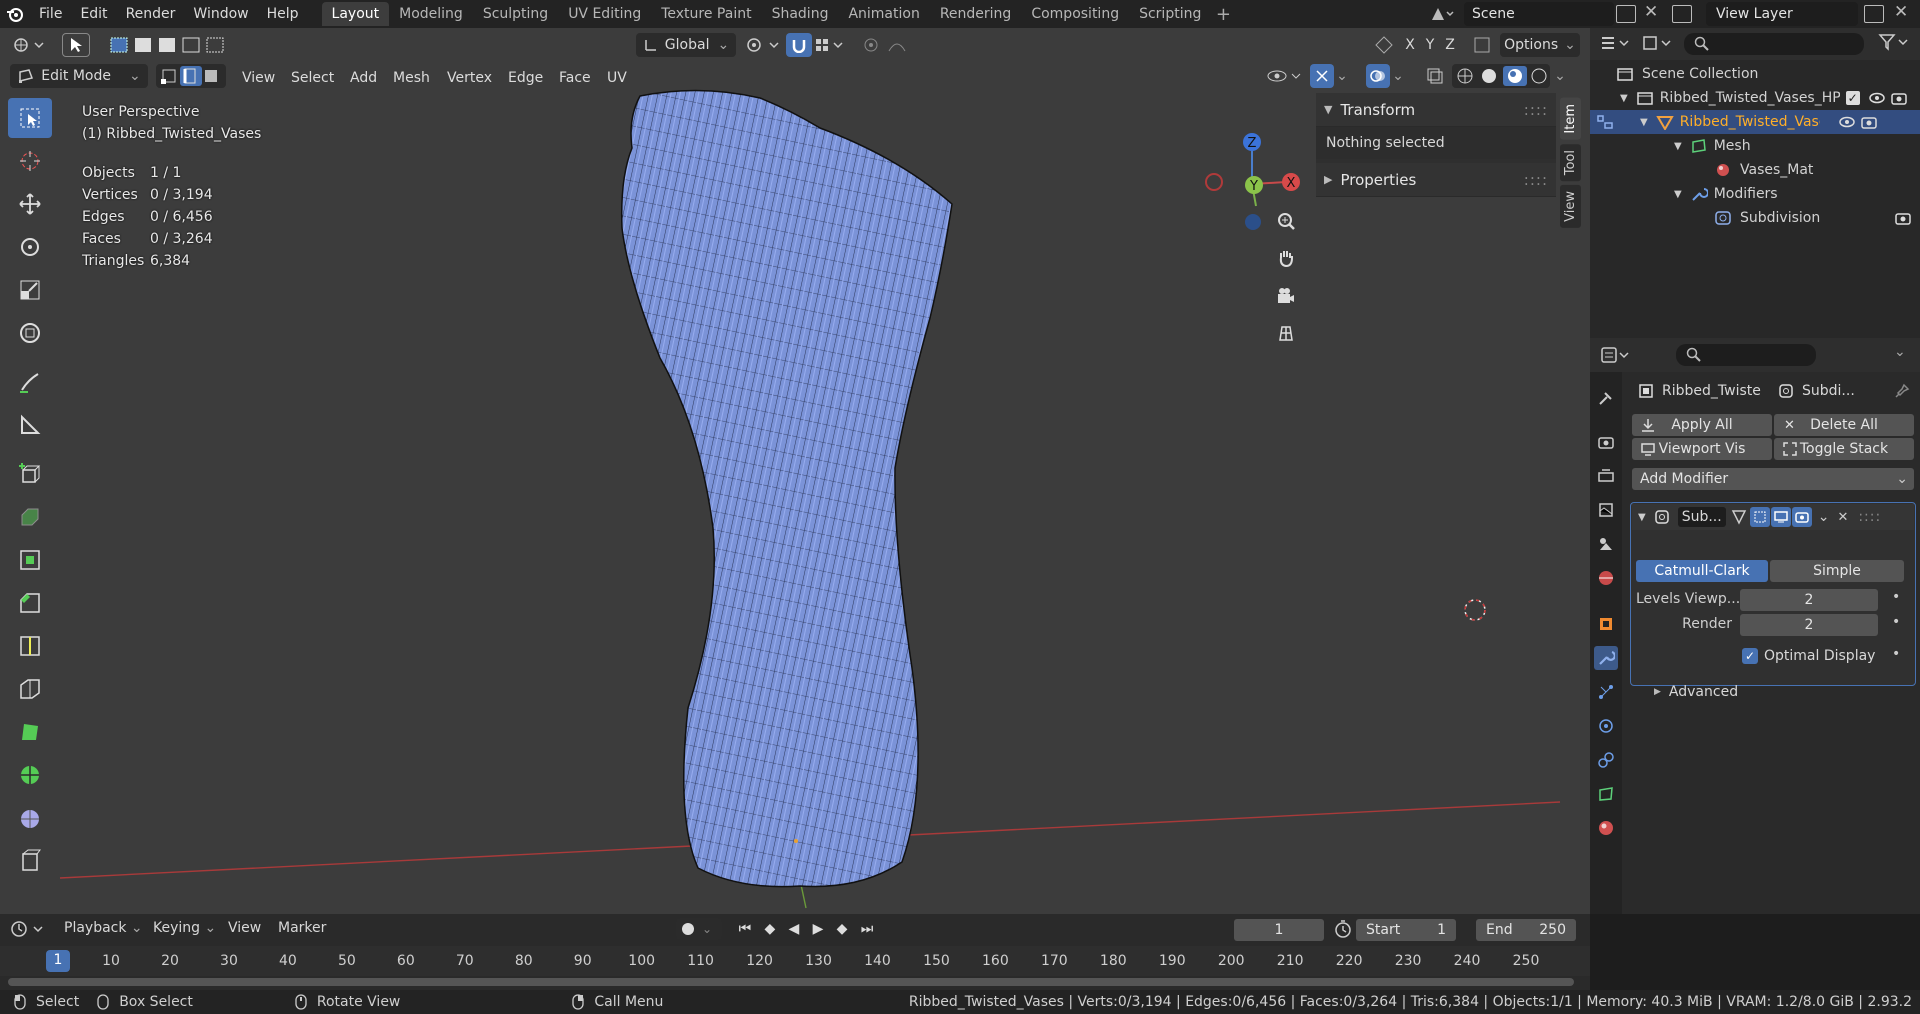  What do you see at coordinates (1223, 14) in the screenshot?
I see `add-workspace-icon: +` at bounding box center [1223, 14].